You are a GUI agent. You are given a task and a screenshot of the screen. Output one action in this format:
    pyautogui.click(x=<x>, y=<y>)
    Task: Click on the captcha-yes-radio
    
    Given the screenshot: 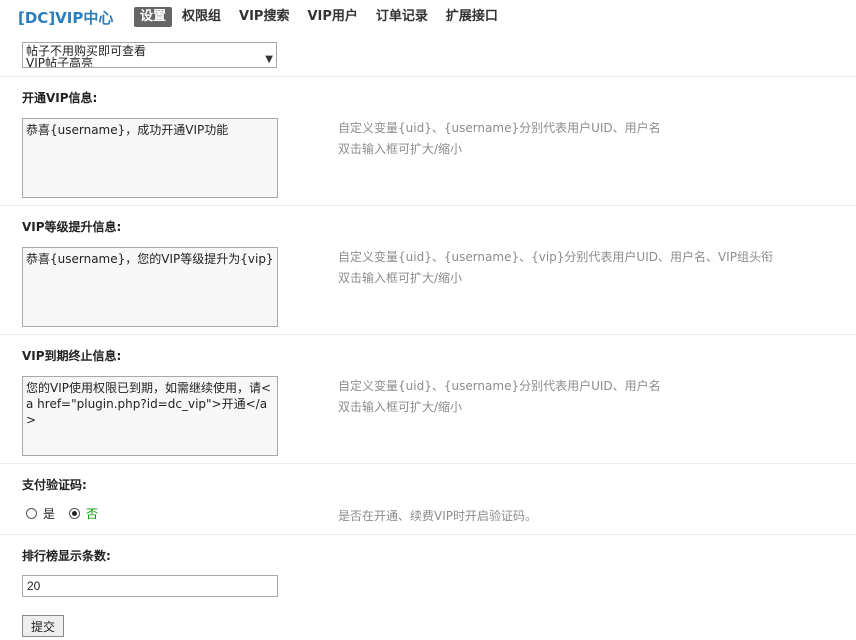 What is the action you would take?
    pyautogui.click(x=31, y=513)
    